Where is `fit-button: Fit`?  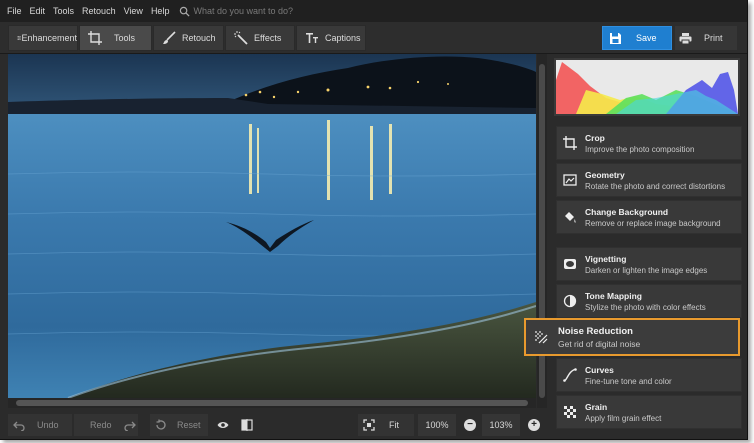
fit-button: Fit is located at coordinates (386, 425).